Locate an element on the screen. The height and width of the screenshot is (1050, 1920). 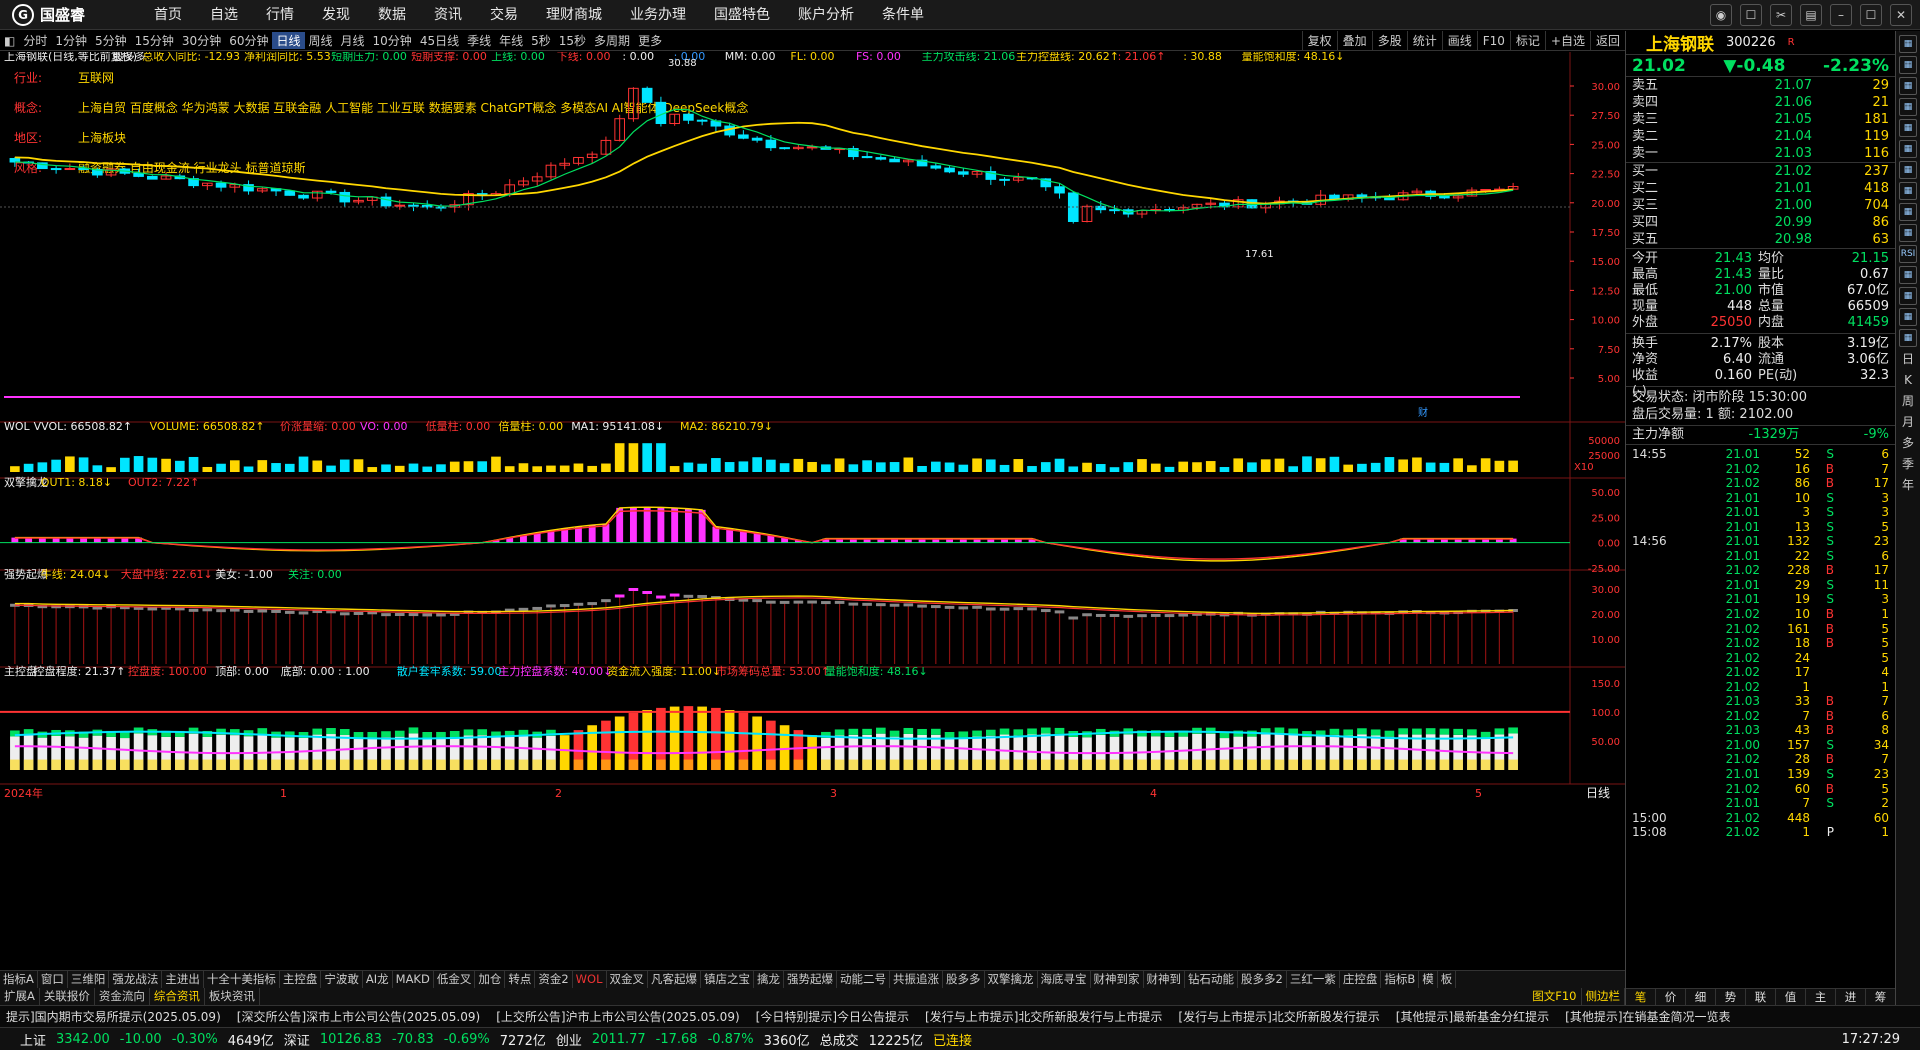
indicator-tab-8: AI龙 is located at coordinates (378, 979).